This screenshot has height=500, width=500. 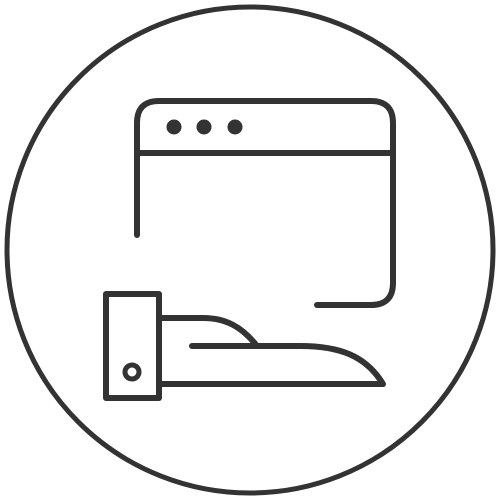 I want to click on thumb-icon, so click(x=208, y=332).